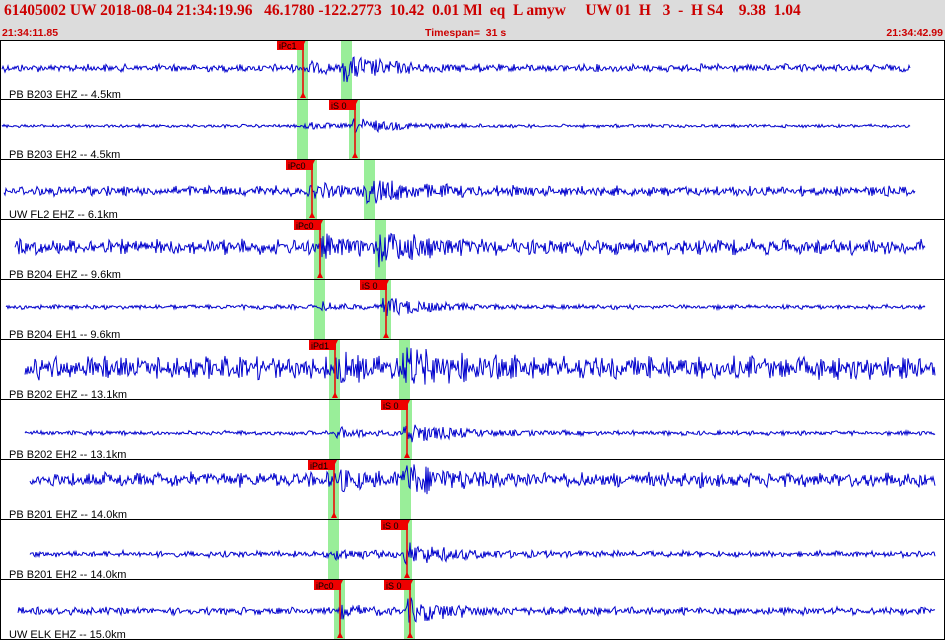 The height and width of the screenshot is (640, 945). I want to click on end-time: 21:34:42.99, so click(914, 33).